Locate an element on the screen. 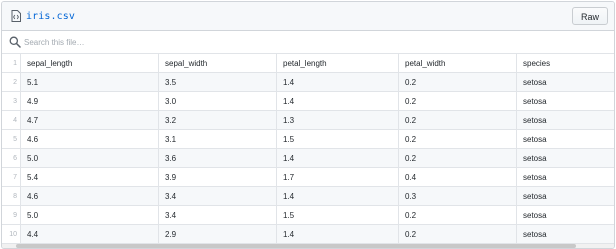  table-cell: 0.4 is located at coordinates (457, 177).